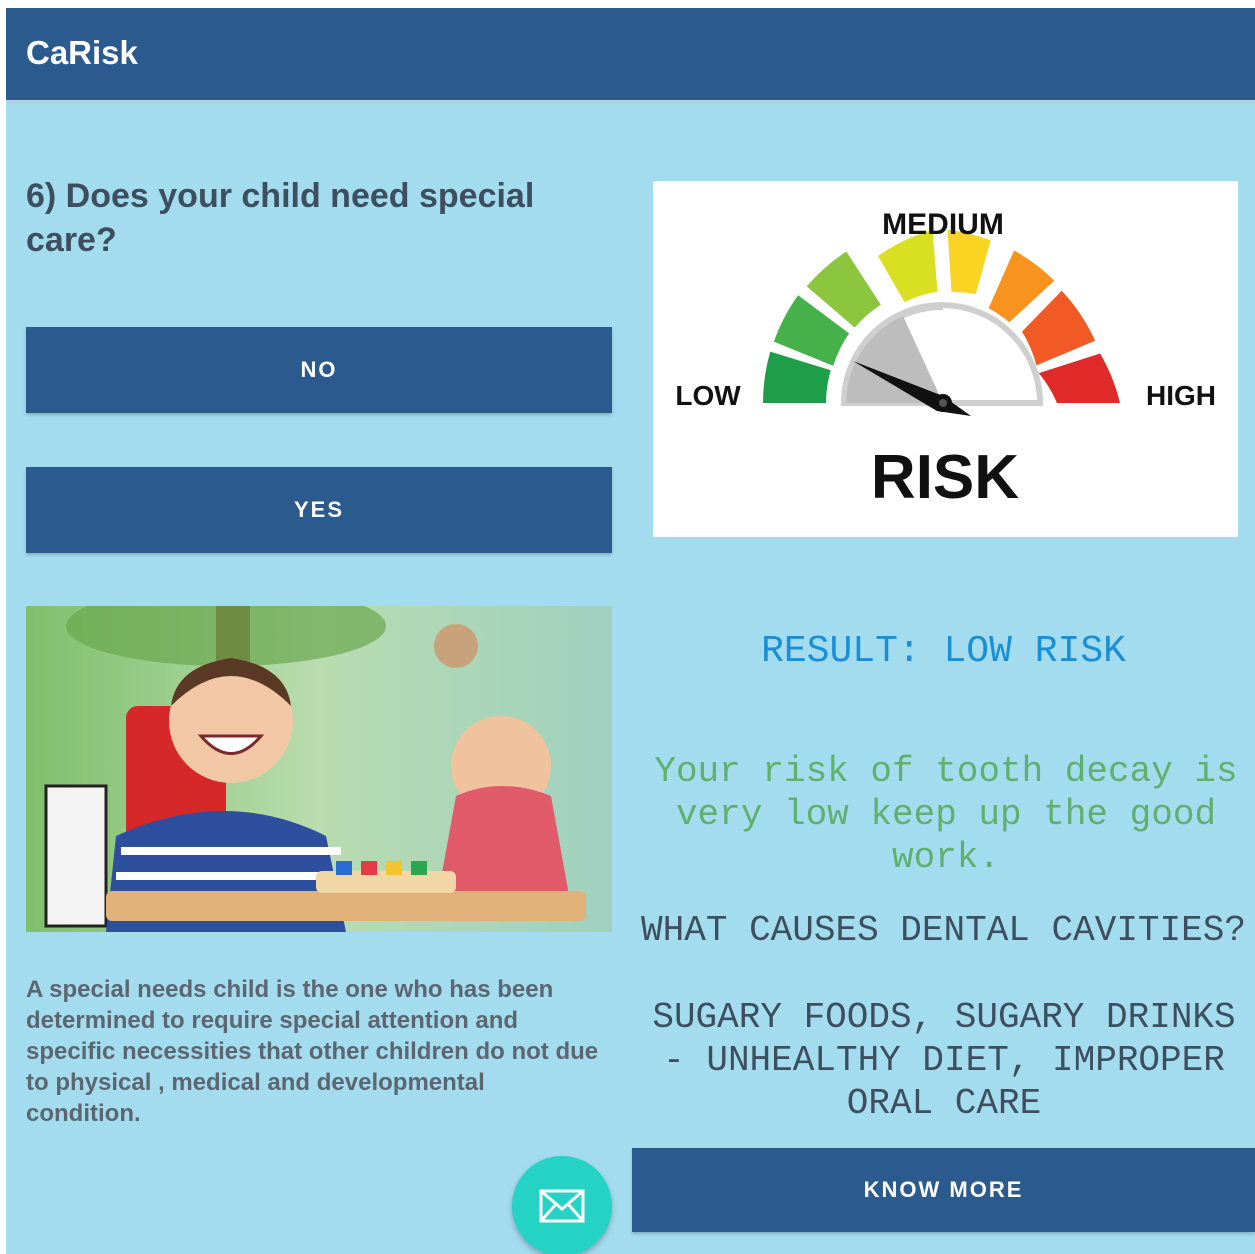  What do you see at coordinates (943, 651) in the screenshot?
I see `result-heading: RESULT: LOW RISK` at bounding box center [943, 651].